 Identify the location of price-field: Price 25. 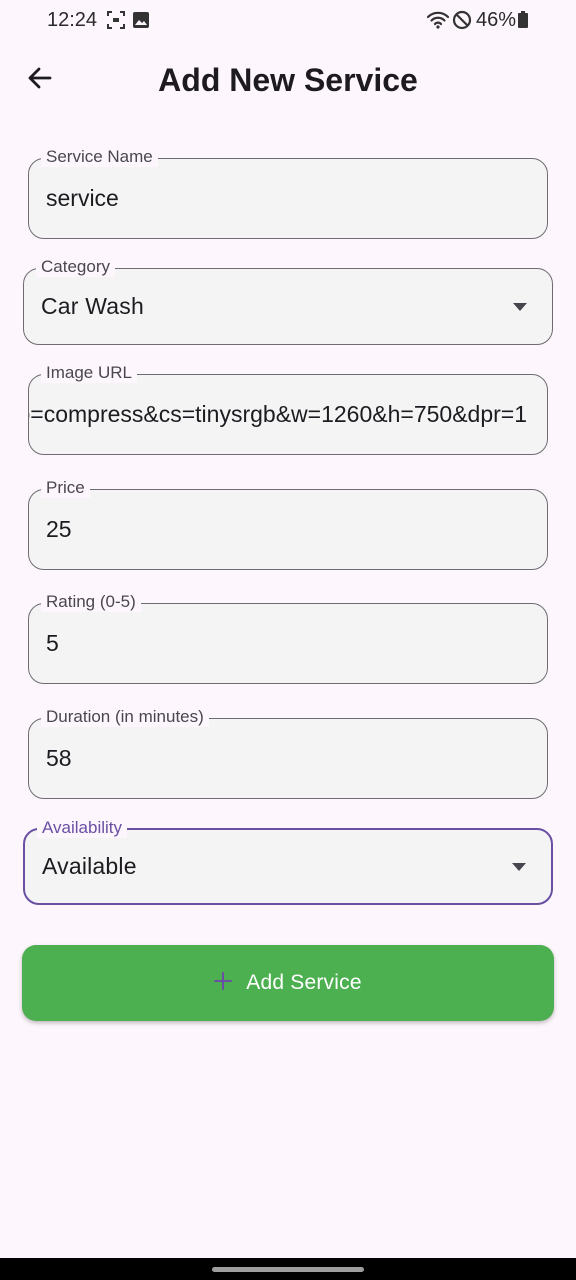
(288, 524).